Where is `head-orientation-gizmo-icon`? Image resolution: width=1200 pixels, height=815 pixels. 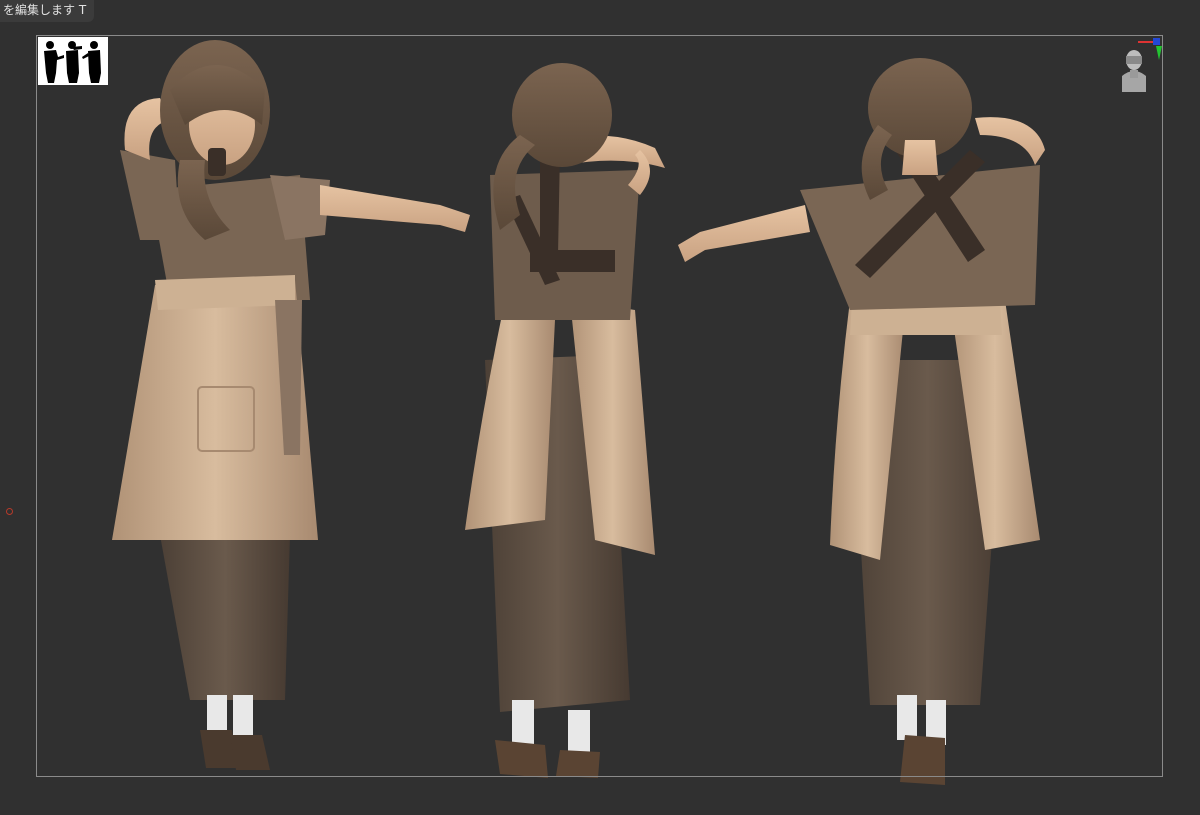 head-orientation-gizmo-icon is located at coordinates (1138, 67).